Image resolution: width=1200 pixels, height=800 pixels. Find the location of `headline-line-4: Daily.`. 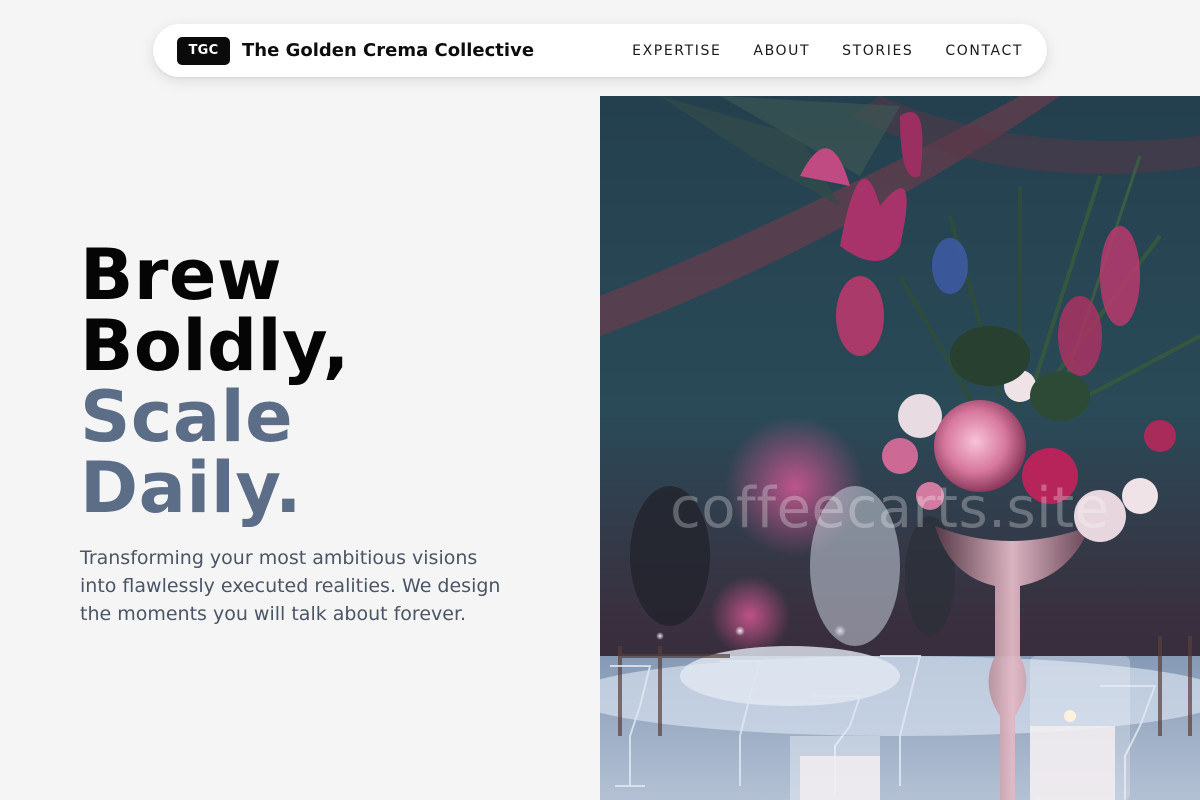

headline-line-4: Daily. is located at coordinates (191, 488).